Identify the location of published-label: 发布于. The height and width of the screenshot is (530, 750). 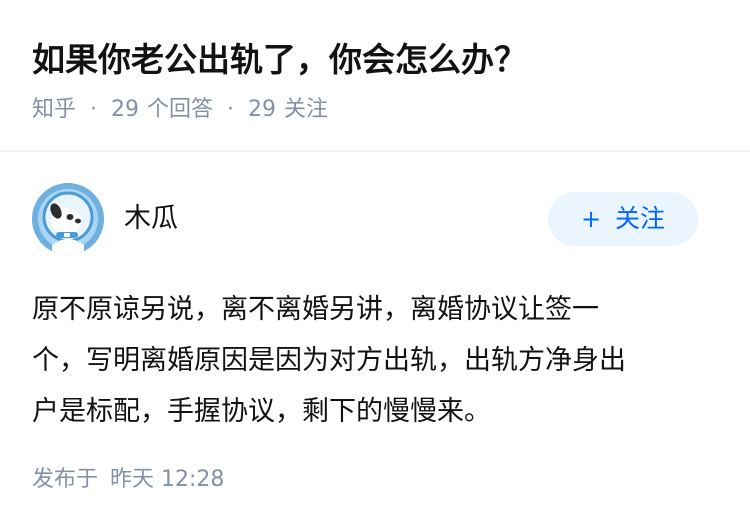
(65, 479).